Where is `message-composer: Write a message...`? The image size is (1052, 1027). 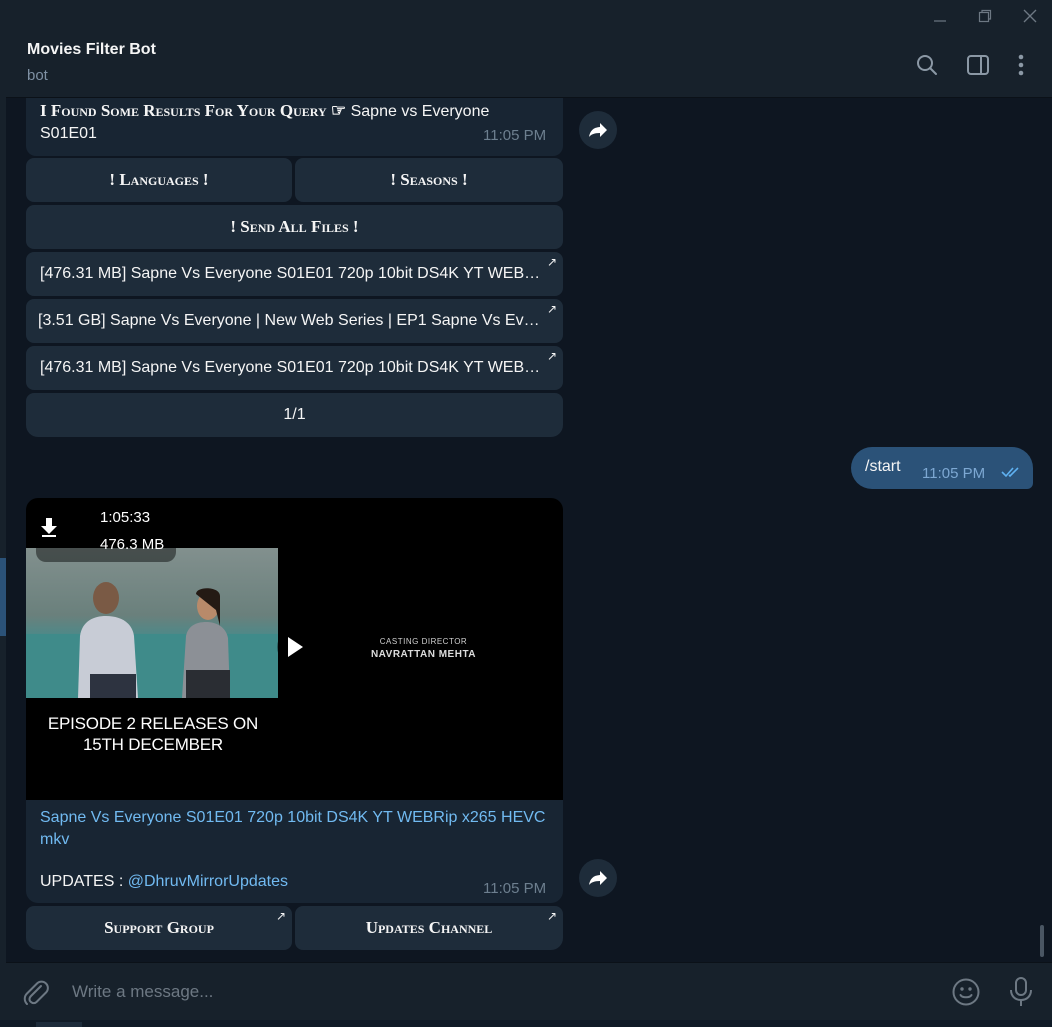
message-composer: Write a message... is located at coordinates (529, 991).